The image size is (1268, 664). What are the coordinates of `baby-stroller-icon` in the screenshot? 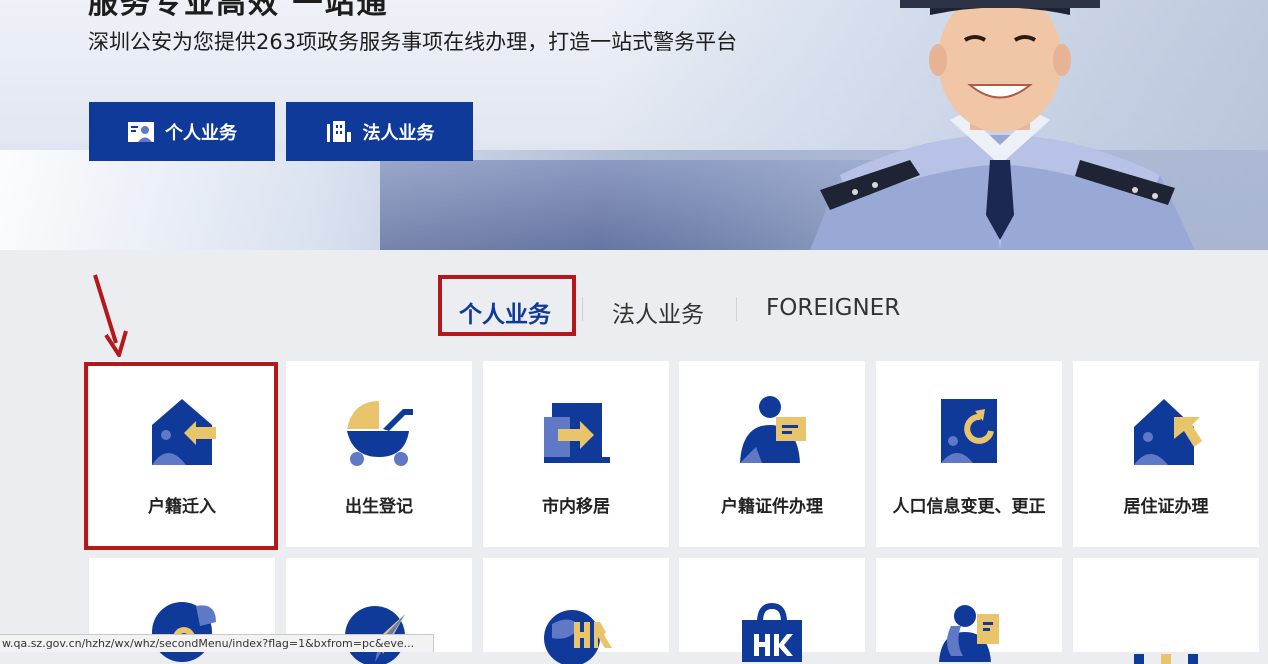 It's located at (380, 433).